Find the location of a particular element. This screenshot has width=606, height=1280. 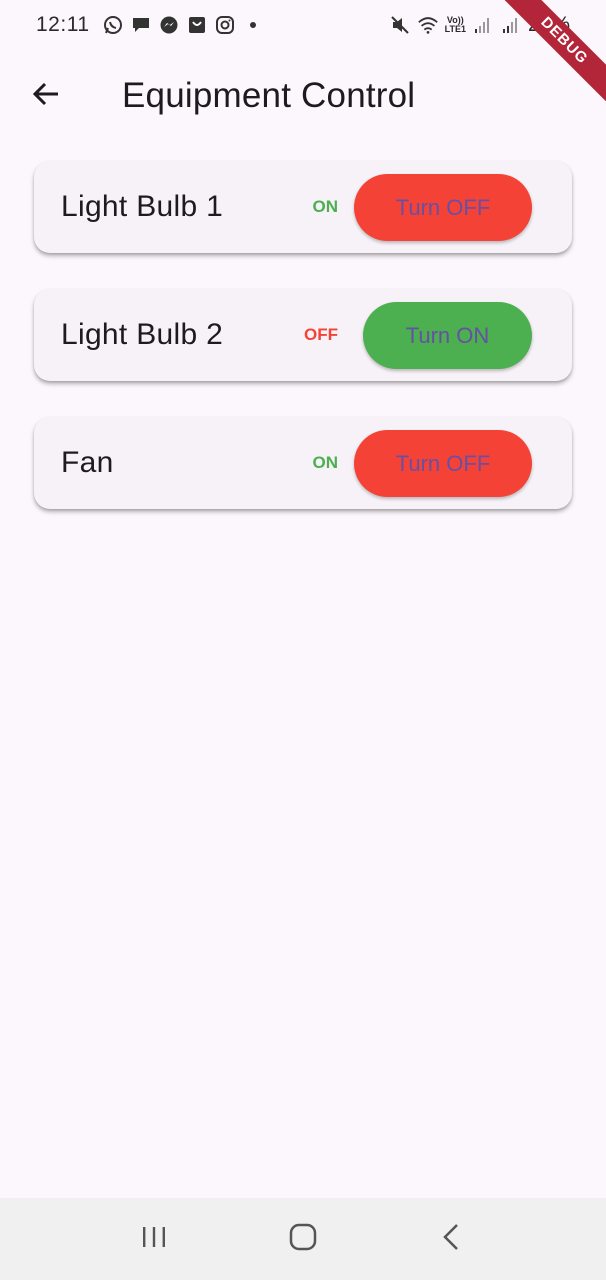

status-right: Vo)) LTE1 29% is located at coordinates (479, 25).